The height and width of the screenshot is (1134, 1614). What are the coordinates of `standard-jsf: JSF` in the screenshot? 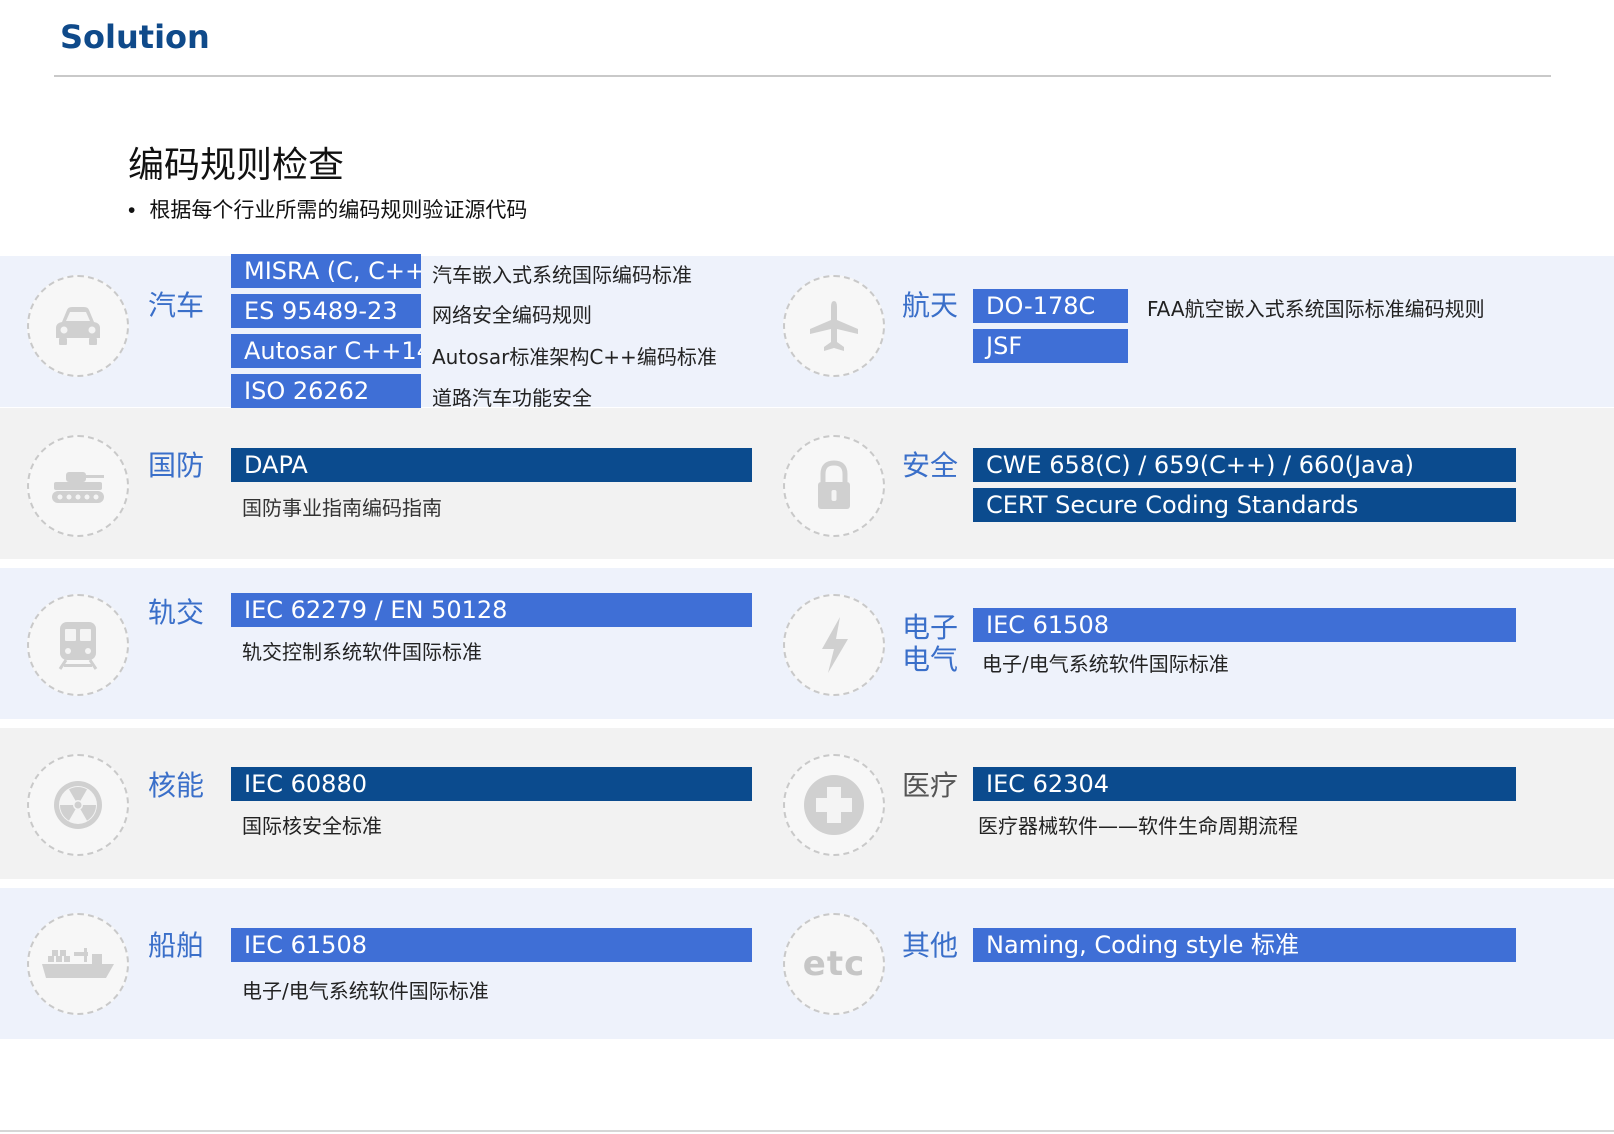 It's located at (1050, 346).